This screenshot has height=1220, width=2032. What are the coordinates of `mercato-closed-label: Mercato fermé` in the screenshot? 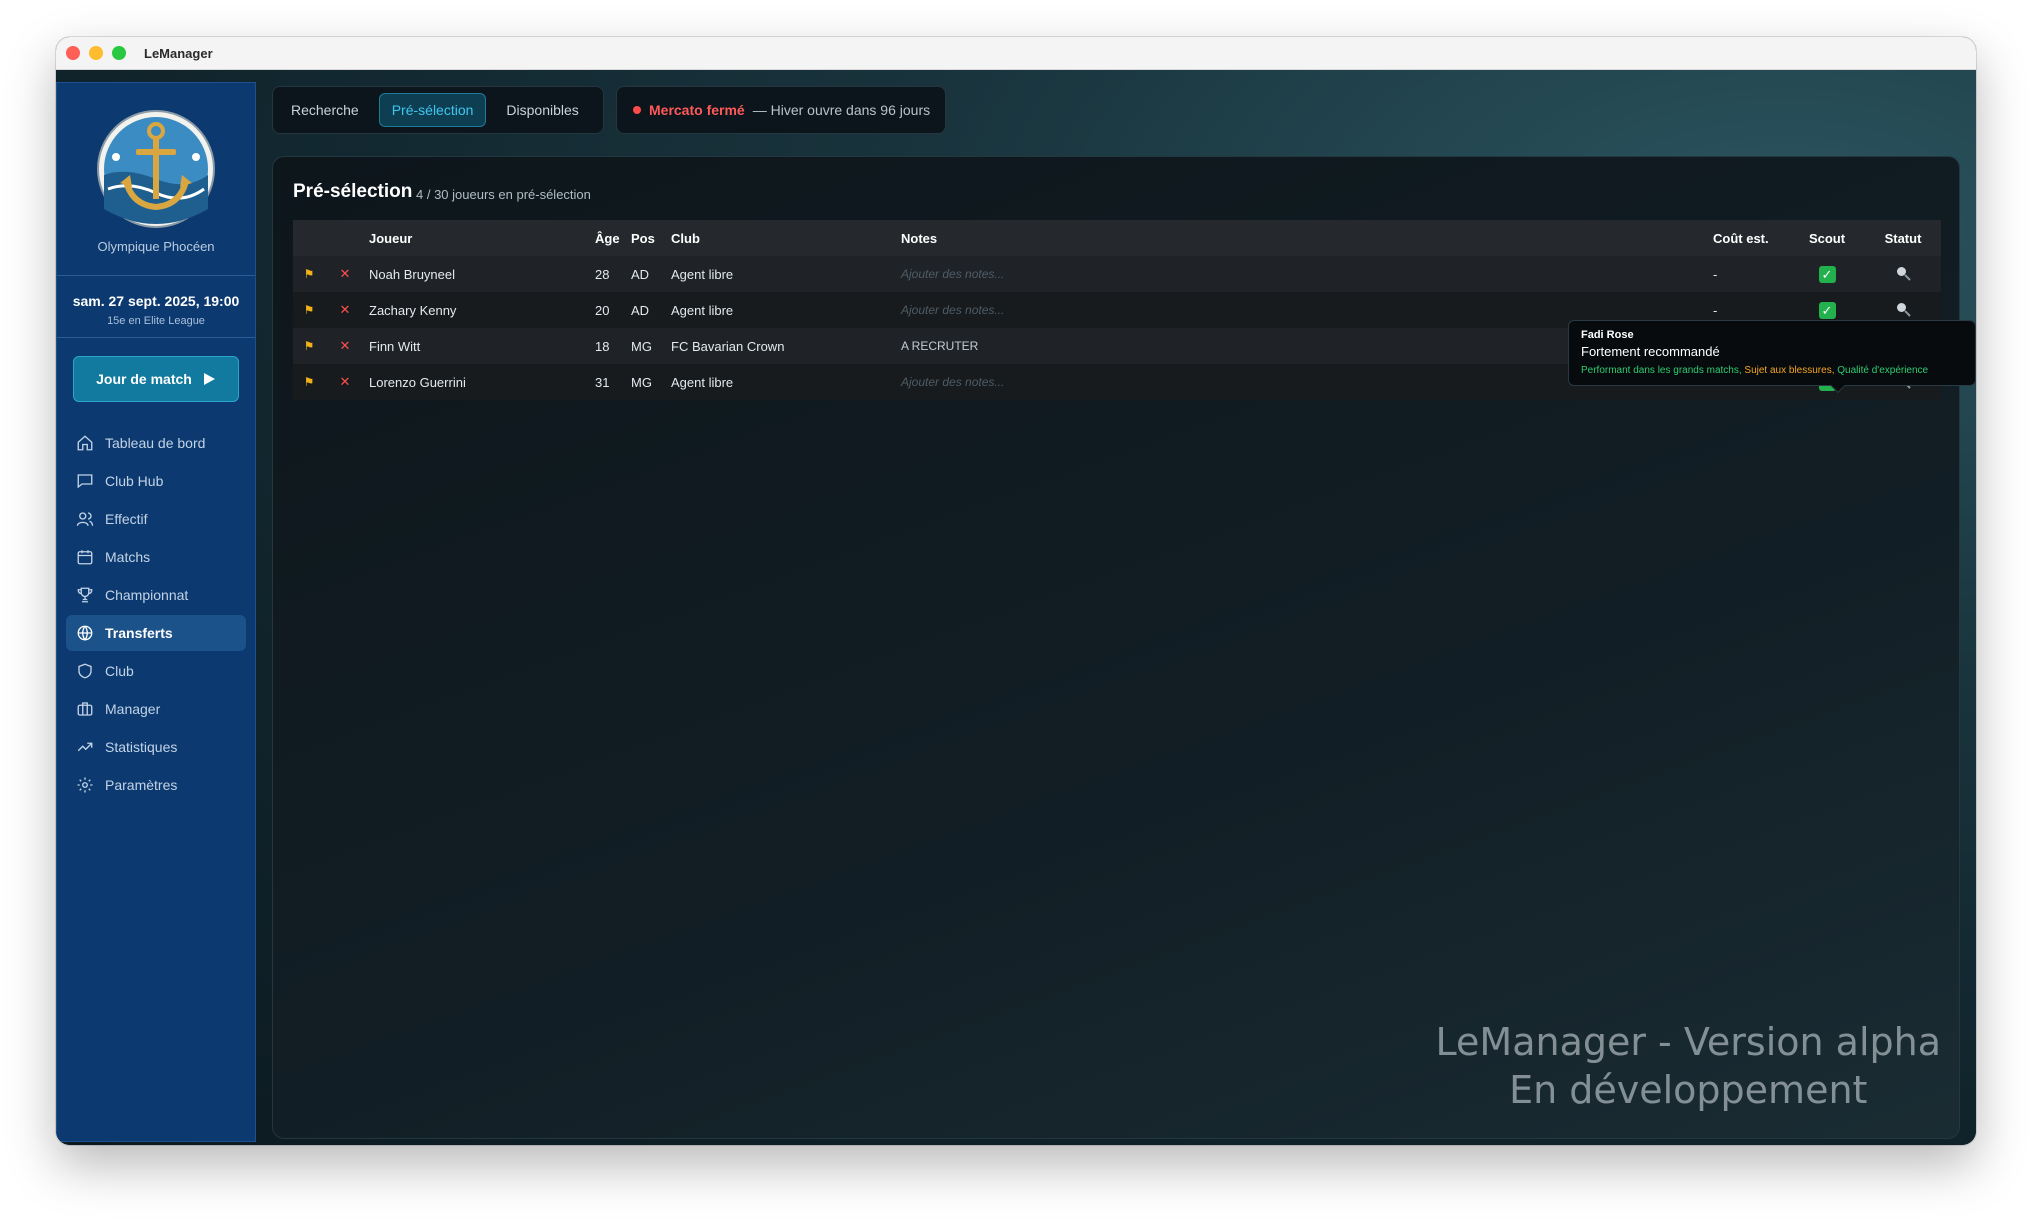 It's located at (697, 110).